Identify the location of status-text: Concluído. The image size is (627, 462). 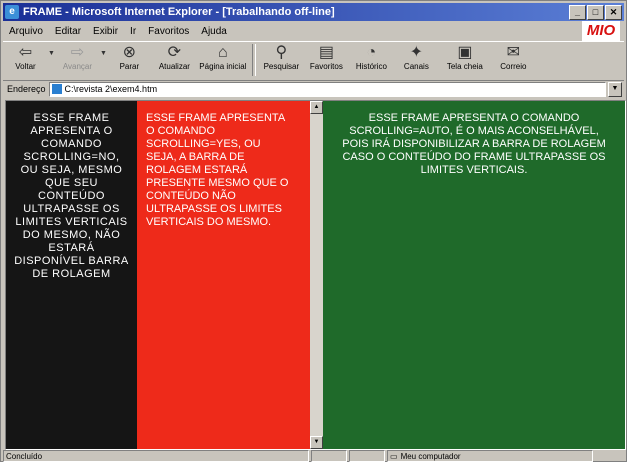
(24, 456).